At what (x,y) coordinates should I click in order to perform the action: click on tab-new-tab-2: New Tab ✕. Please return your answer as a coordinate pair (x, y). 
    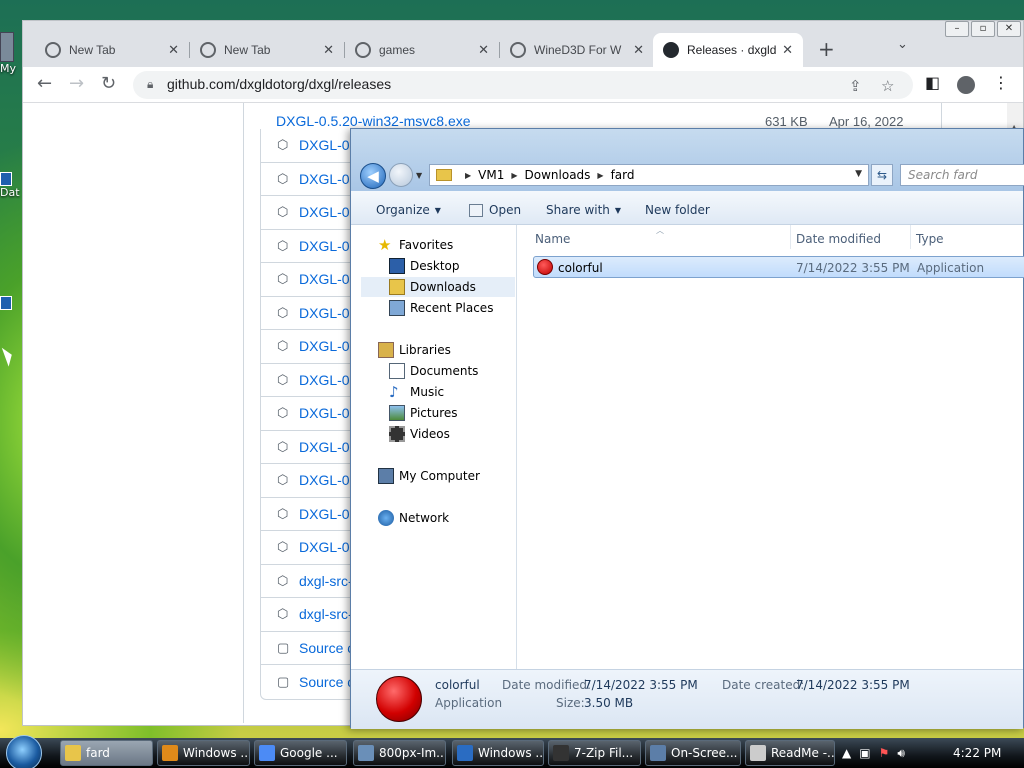
    Looking at the image, I should click on (267, 50).